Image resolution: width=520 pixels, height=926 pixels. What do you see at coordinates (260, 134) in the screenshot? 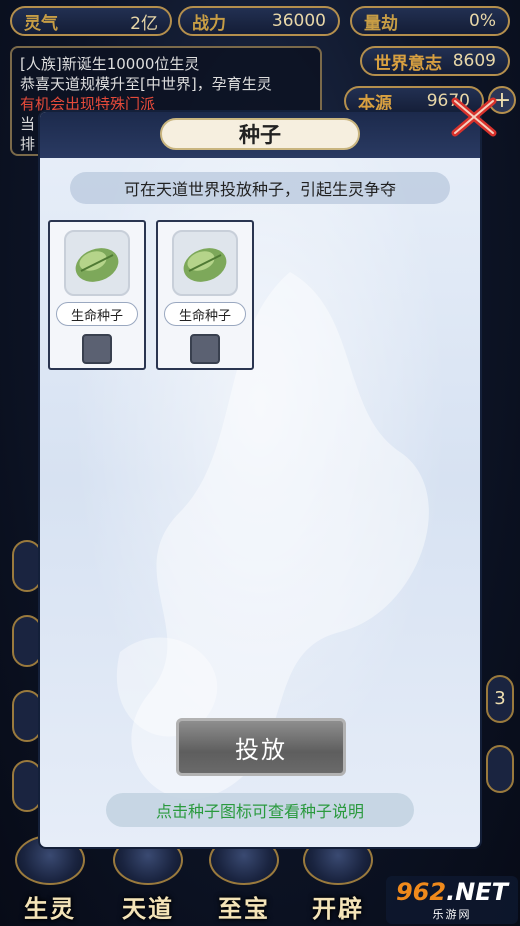
I see `dialog-title: 种子` at bounding box center [260, 134].